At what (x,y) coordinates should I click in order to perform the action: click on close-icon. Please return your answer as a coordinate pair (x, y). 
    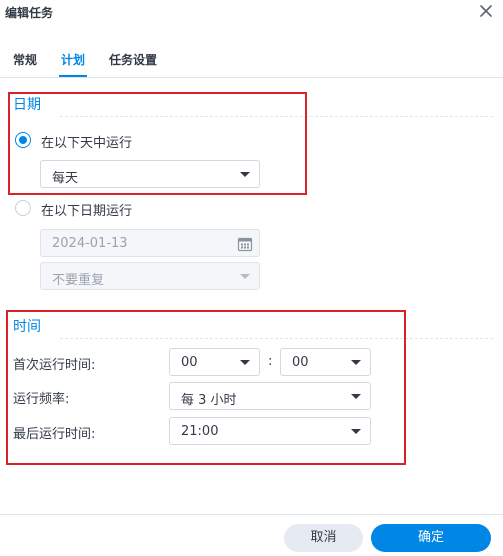
    Looking at the image, I should click on (486, 11).